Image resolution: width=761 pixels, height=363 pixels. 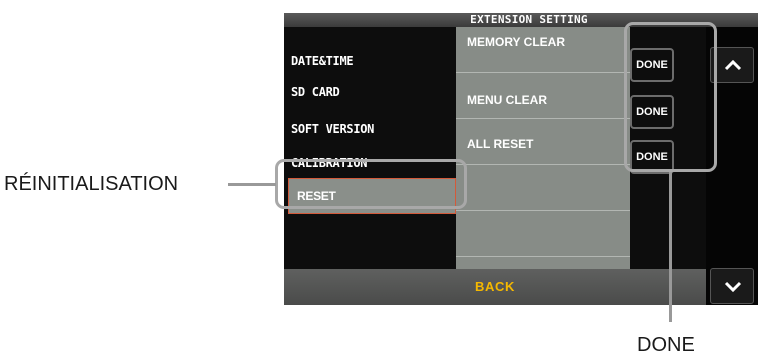 I want to click on reset-callout-line, so click(x=252, y=184).